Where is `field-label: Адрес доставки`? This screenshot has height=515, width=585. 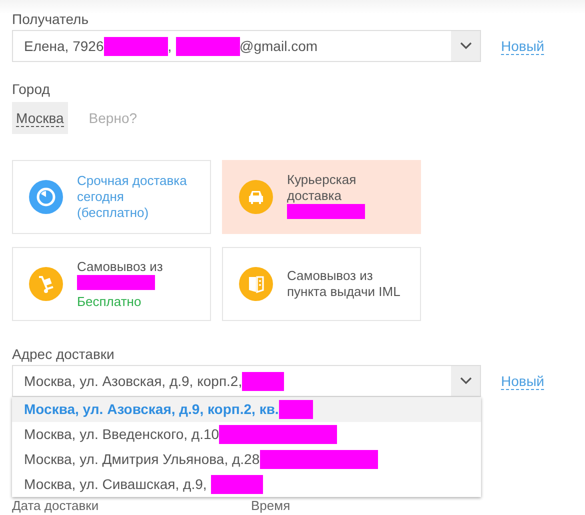 field-label: Адрес доставки is located at coordinates (64, 354).